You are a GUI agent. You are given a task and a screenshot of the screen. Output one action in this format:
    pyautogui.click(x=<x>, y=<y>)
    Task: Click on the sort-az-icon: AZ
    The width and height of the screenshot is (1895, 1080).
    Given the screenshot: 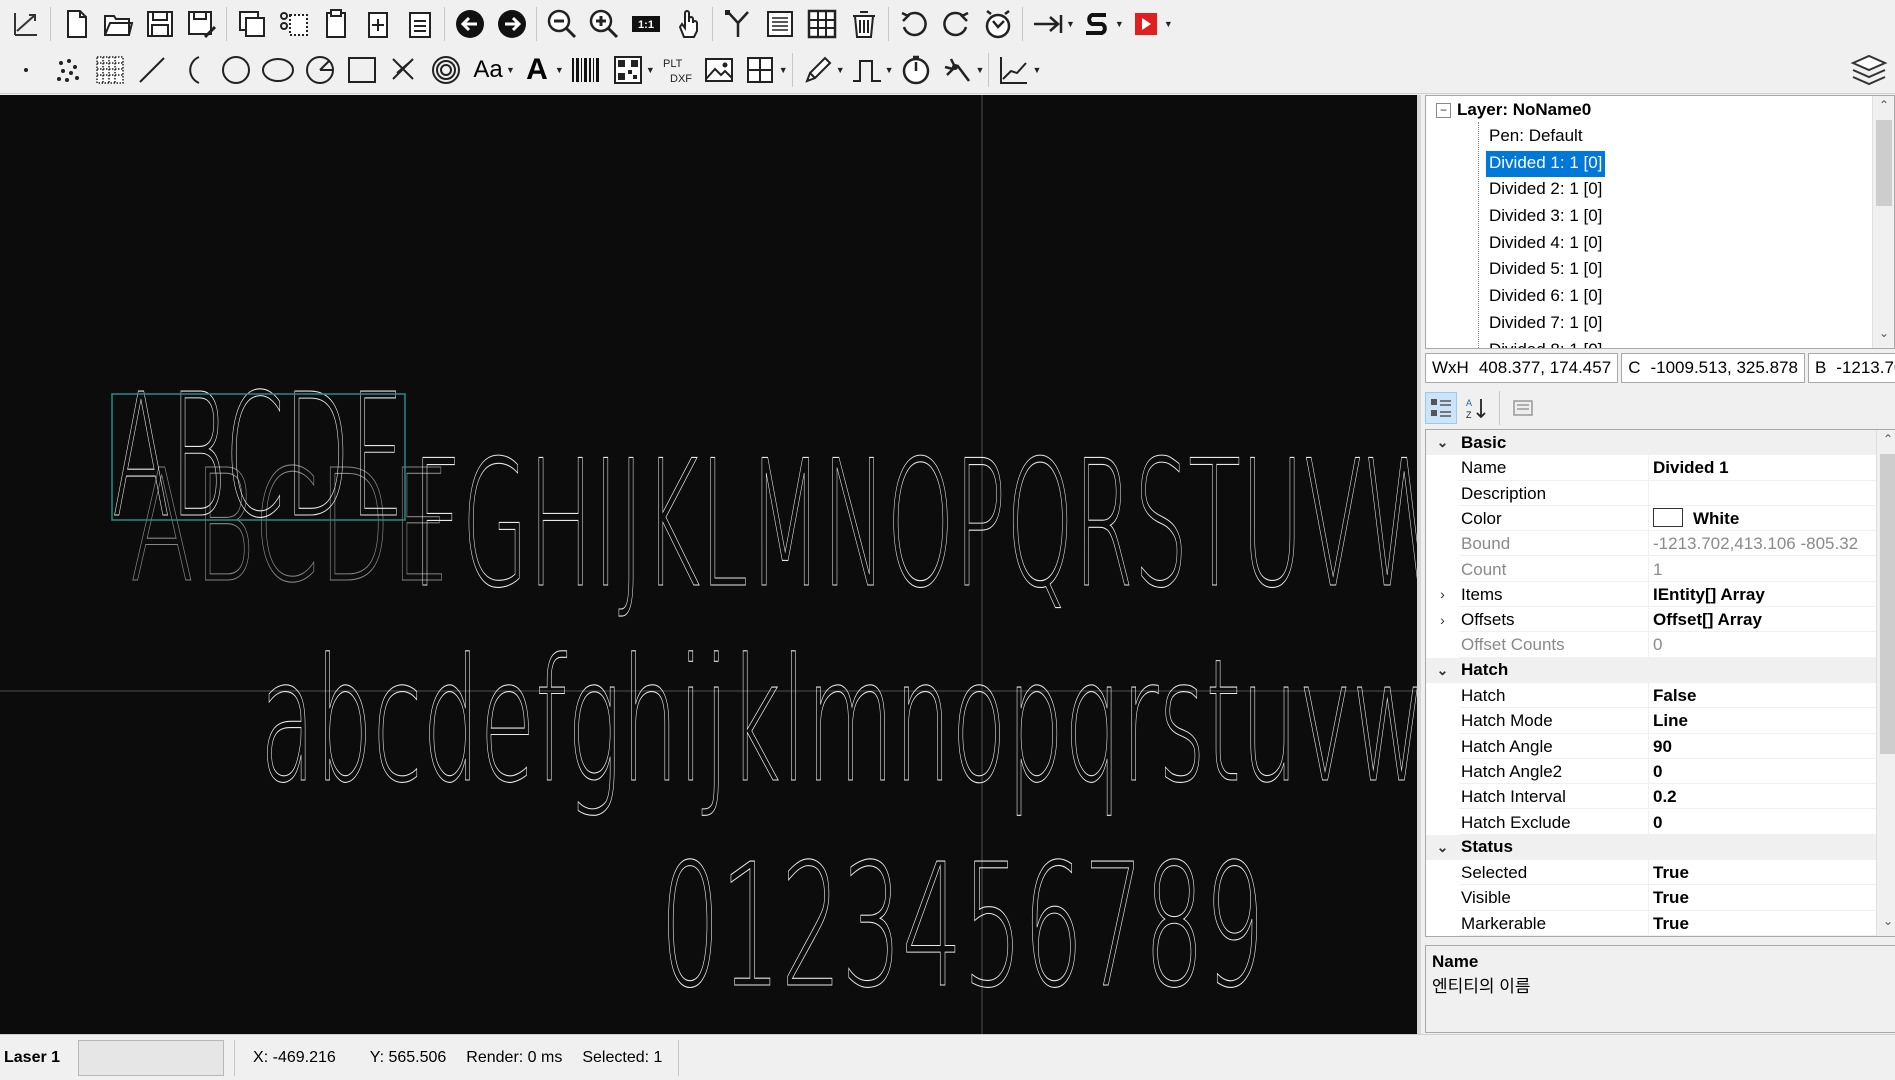 What is the action you would take?
    pyautogui.click(x=1477, y=408)
    